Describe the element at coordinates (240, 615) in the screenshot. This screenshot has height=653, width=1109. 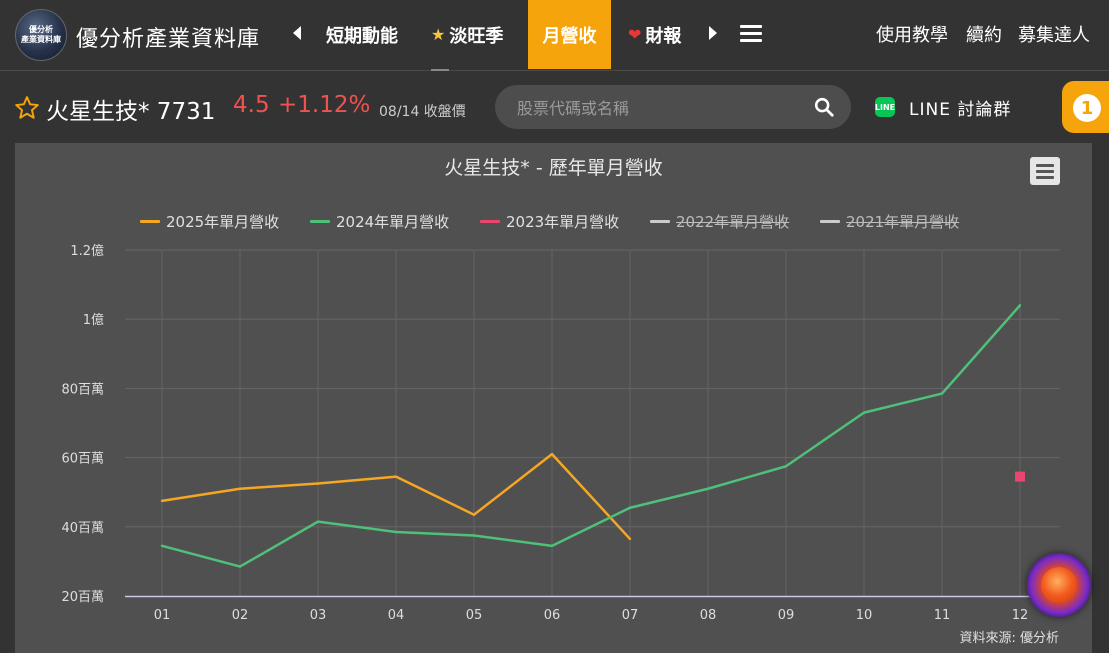
I see `x-tick-label: 02` at that location.